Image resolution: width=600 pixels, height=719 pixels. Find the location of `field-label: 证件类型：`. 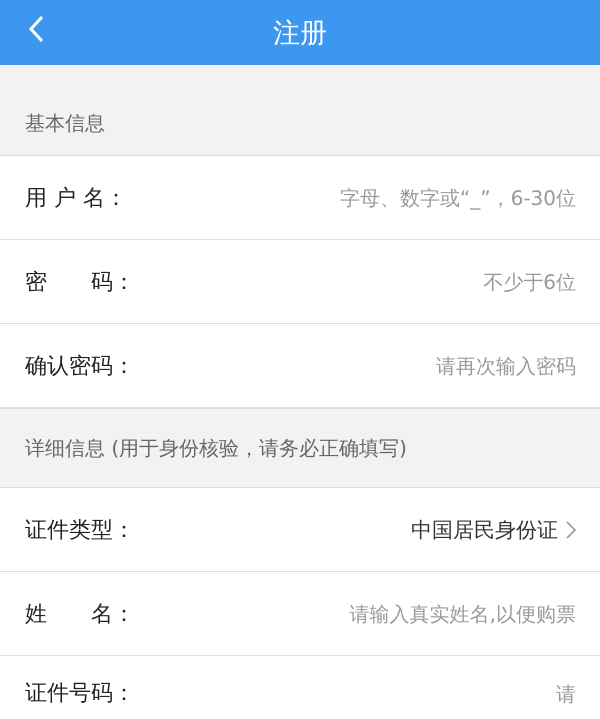

field-label: 证件类型： is located at coordinates (80, 530).